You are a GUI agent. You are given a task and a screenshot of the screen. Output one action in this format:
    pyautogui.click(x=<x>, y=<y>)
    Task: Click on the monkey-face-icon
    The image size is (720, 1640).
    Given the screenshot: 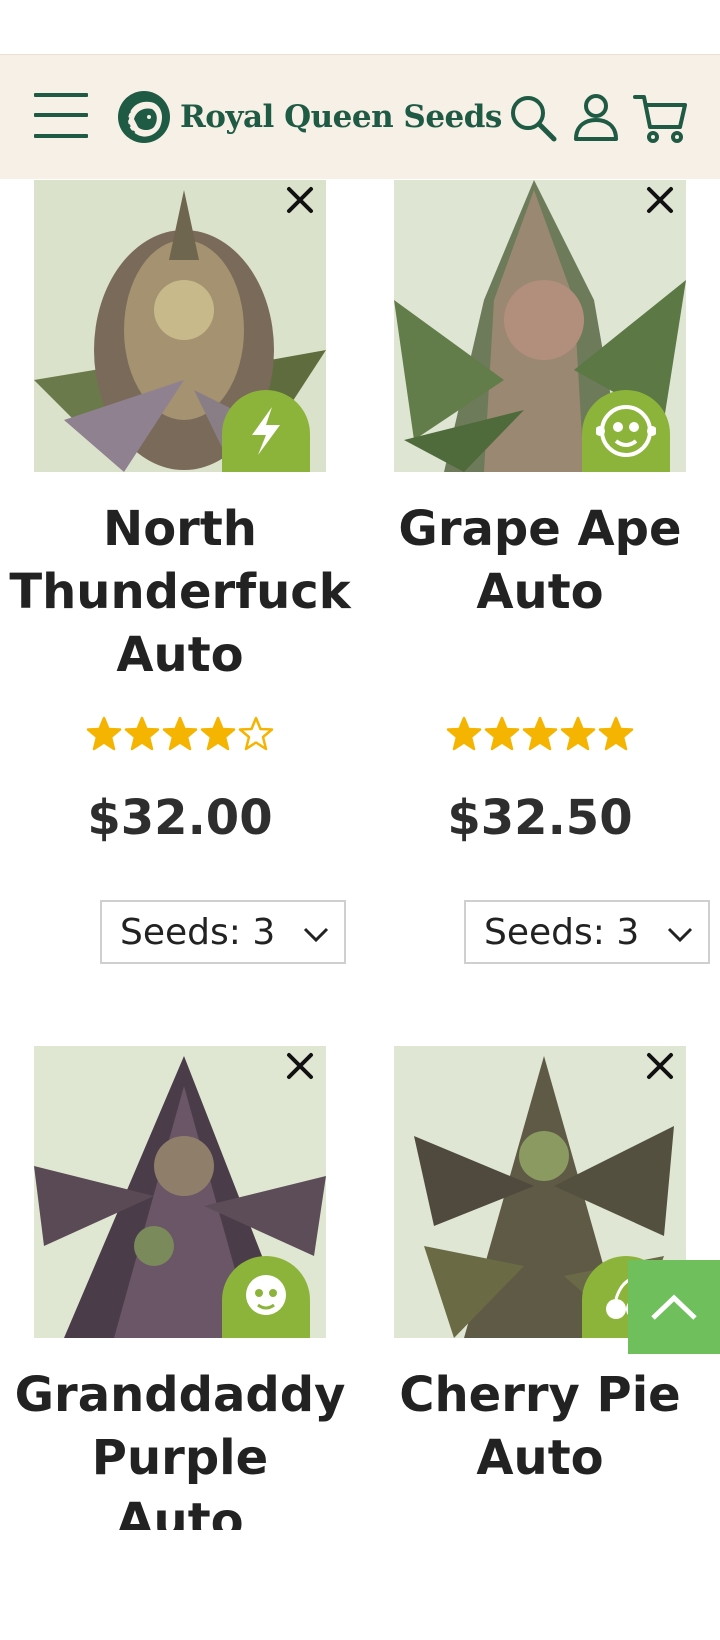 What is the action you would take?
    pyautogui.click(x=626, y=431)
    